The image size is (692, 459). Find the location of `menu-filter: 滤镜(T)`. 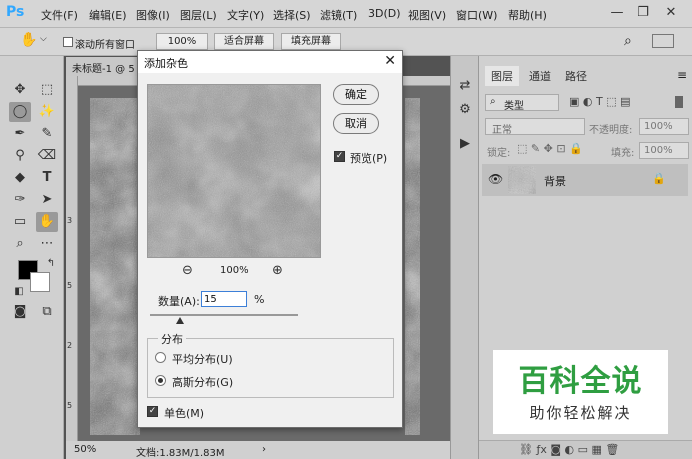

menu-filter: 滤镜(T) is located at coordinates (338, 15).